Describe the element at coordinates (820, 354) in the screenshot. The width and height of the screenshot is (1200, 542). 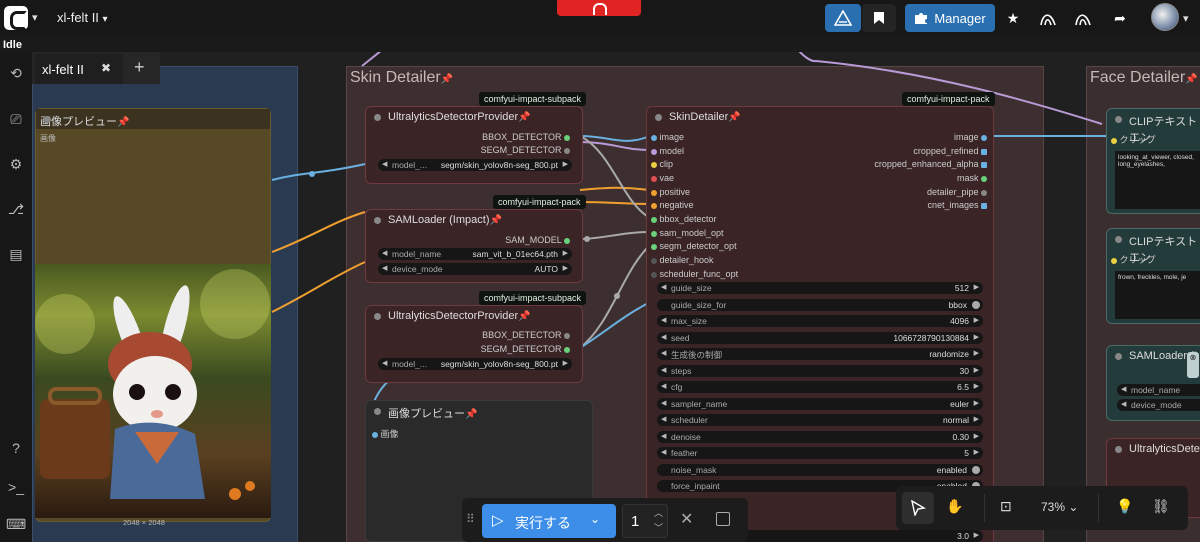
I see `widget-control-after-generate: ◀ 生成後の制御 randomize ▶` at that location.